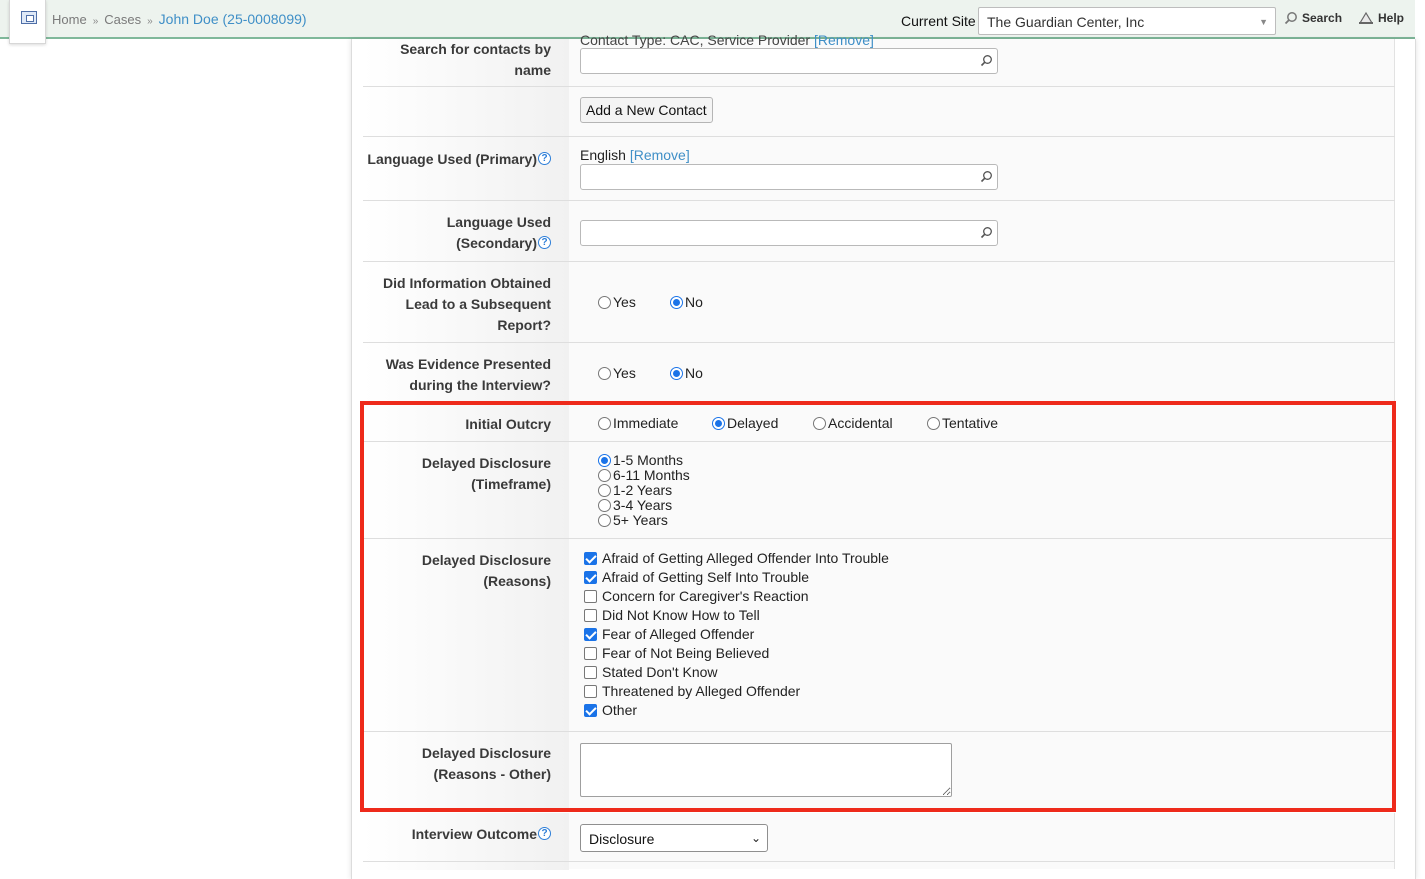 The image size is (1425, 879). What do you see at coordinates (604, 475) in the screenshot?
I see `radio-6-11-months` at bounding box center [604, 475].